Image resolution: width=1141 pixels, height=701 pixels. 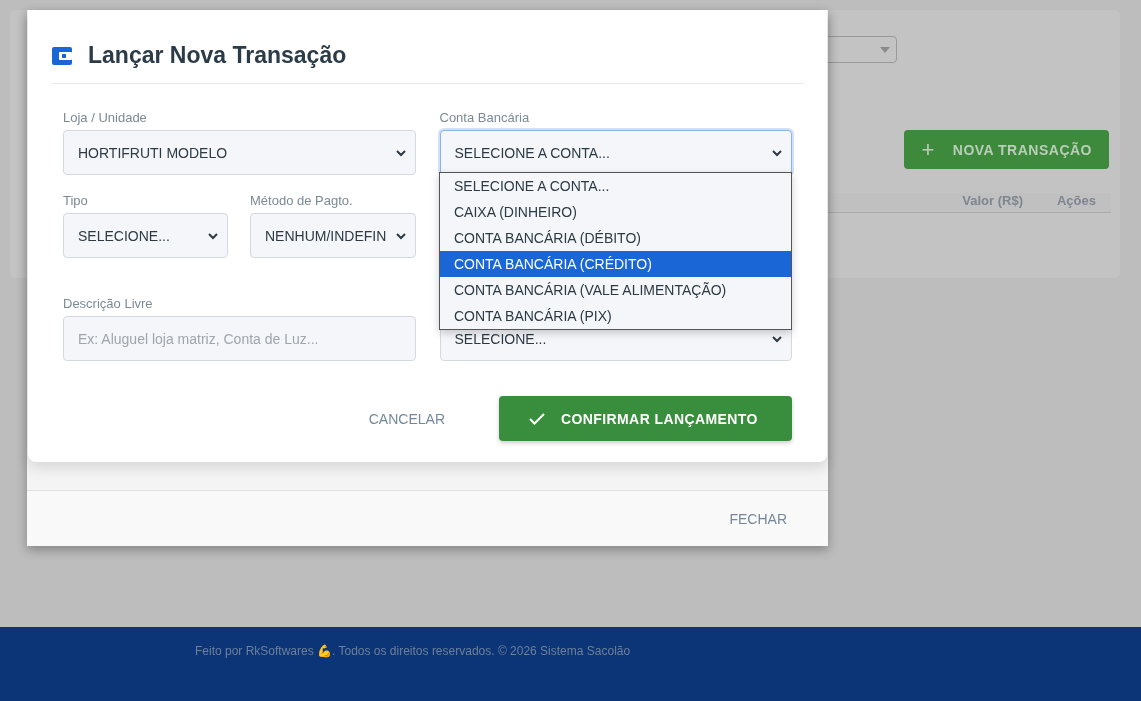 What do you see at coordinates (333, 235) in the screenshot?
I see `select-field: NENHUM/INDEFIN` at bounding box center [333, 235].